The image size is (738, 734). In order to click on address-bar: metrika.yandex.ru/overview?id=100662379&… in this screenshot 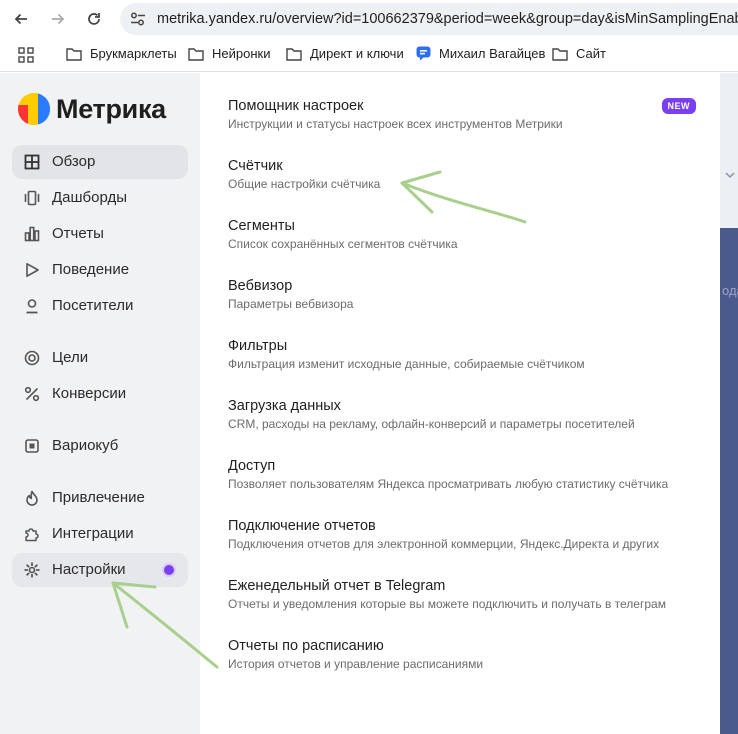, I will do `click(429, 19)`.